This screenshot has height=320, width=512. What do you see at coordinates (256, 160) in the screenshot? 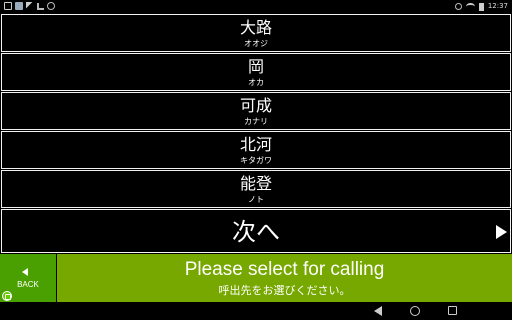
I see `list-item-reading: キタガワ` at bounding box center [256, 160].